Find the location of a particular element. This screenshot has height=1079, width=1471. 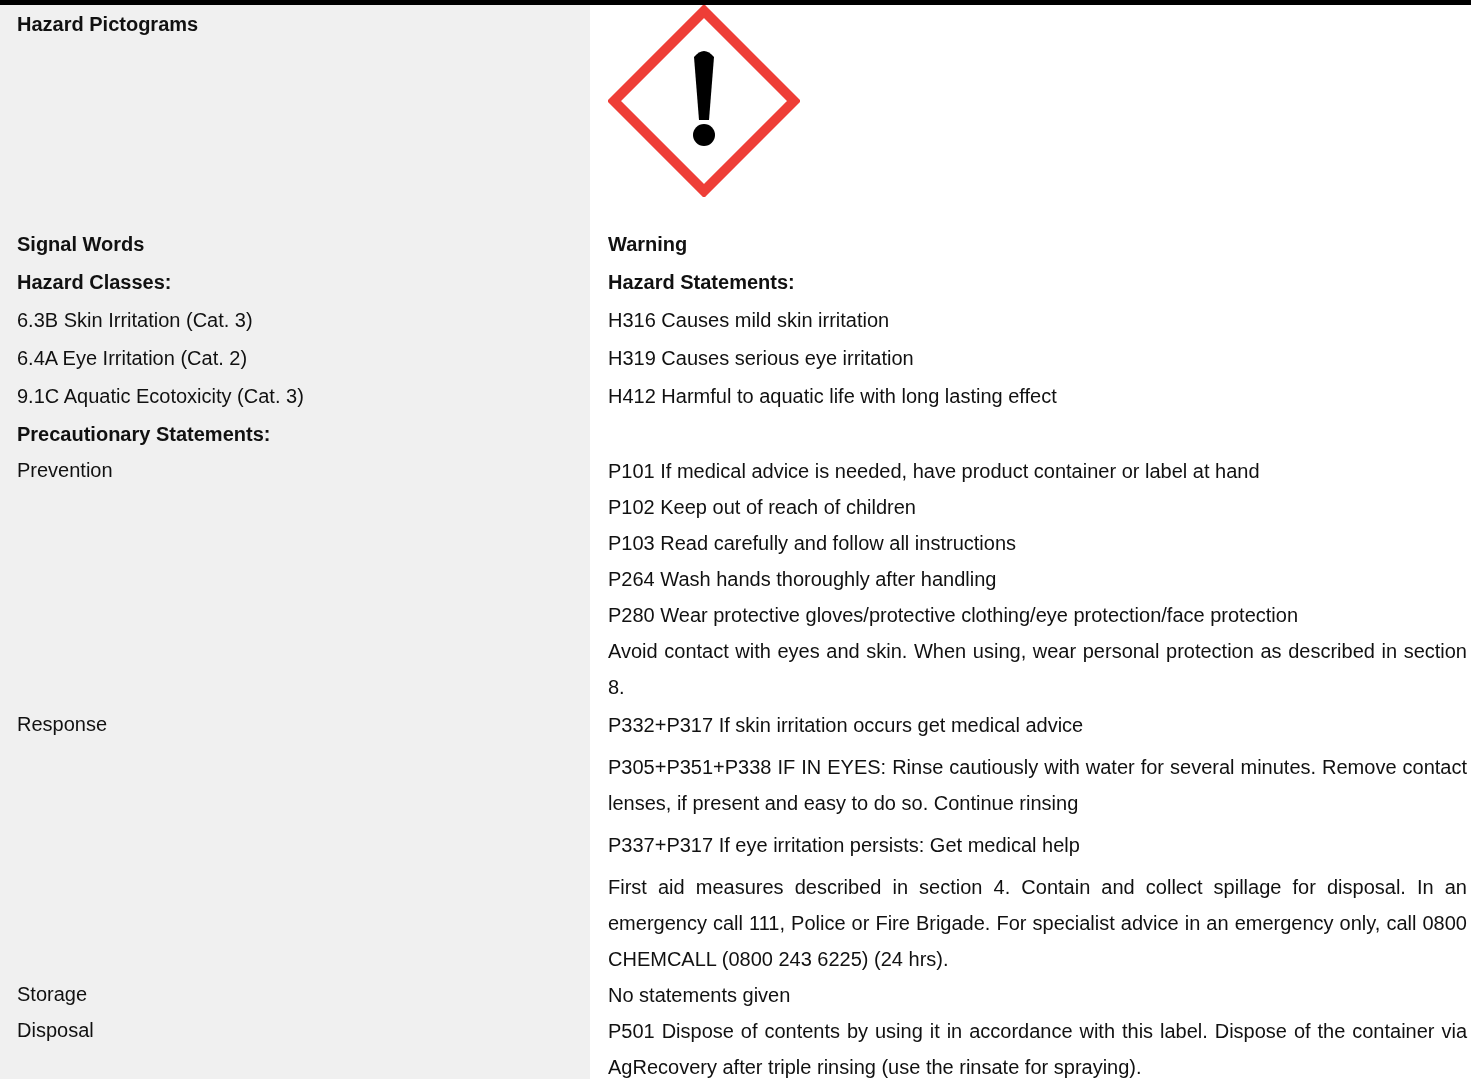

hazard-class: 6.3B Skin Irritation (Cat. 3) is located at coordinates (135, 320).